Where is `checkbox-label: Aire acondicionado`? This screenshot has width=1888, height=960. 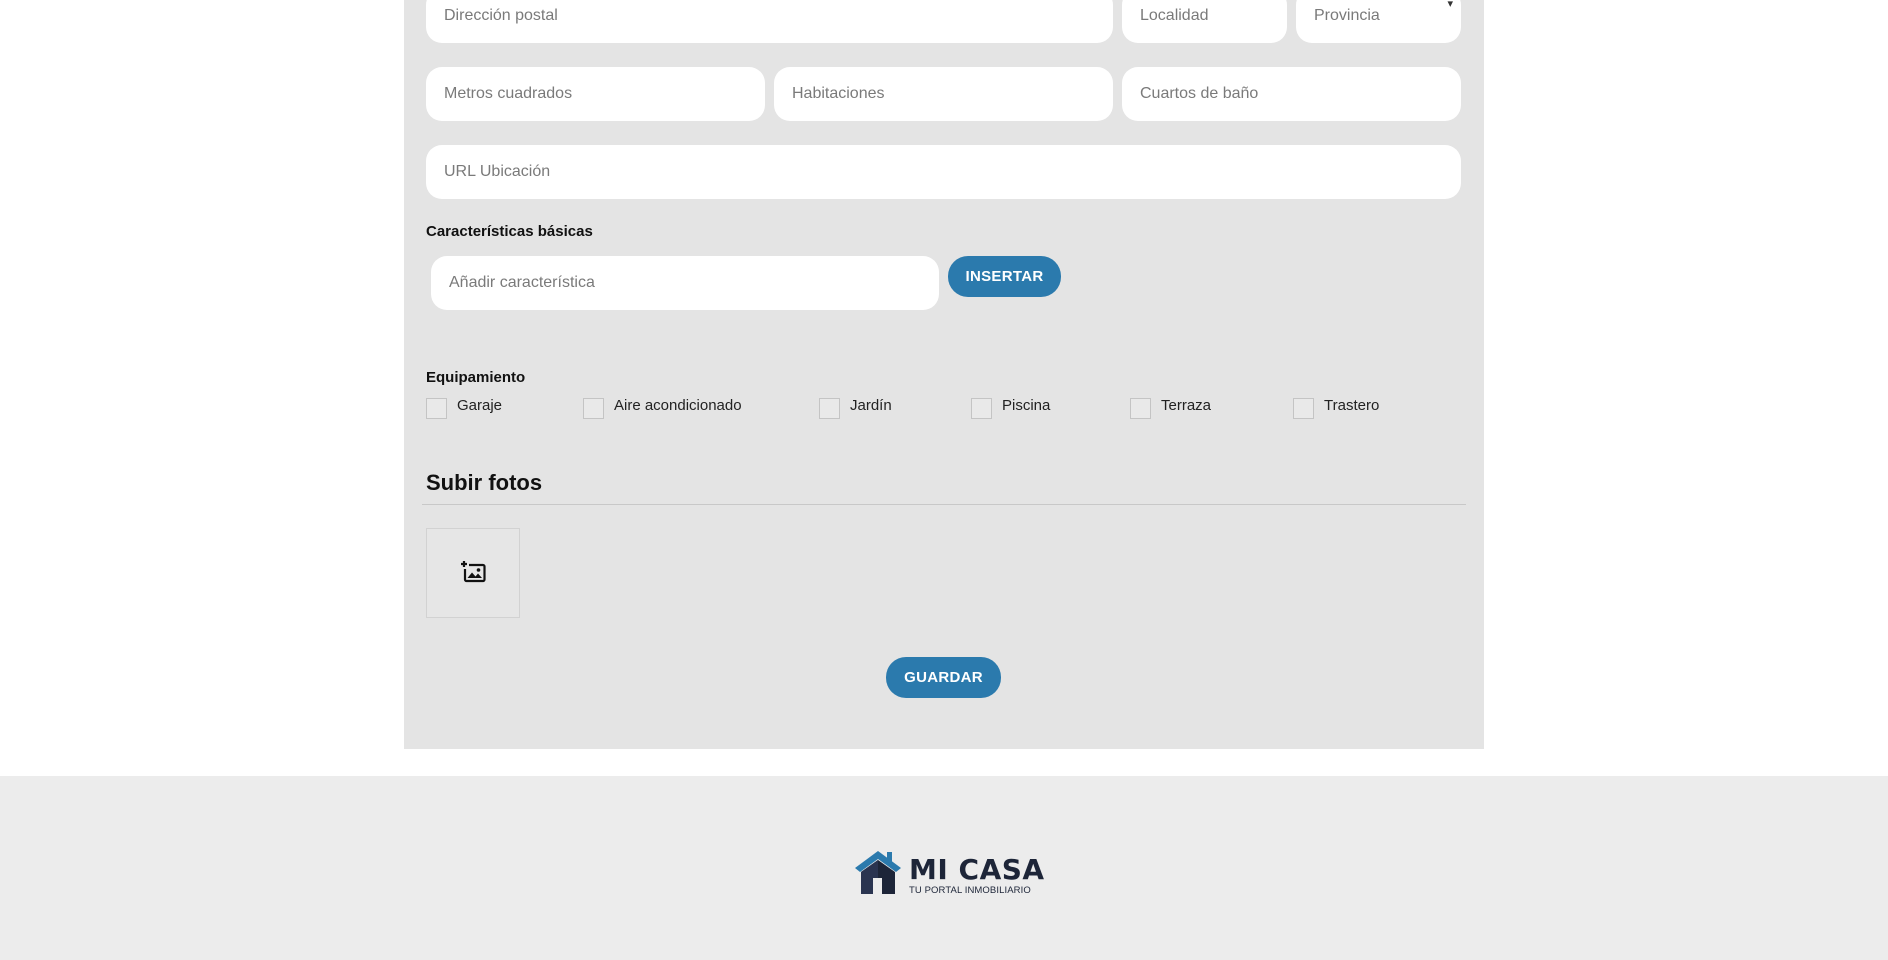
checkbox-label: Aire acondicionado is located at coordinates (678, 405).